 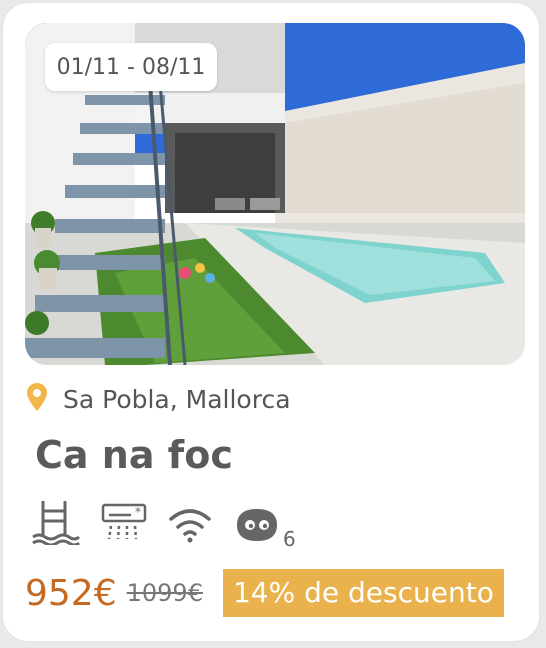 I want to click on location-row: Sa Pobla, Mallorca, so click(x=159, y=399).